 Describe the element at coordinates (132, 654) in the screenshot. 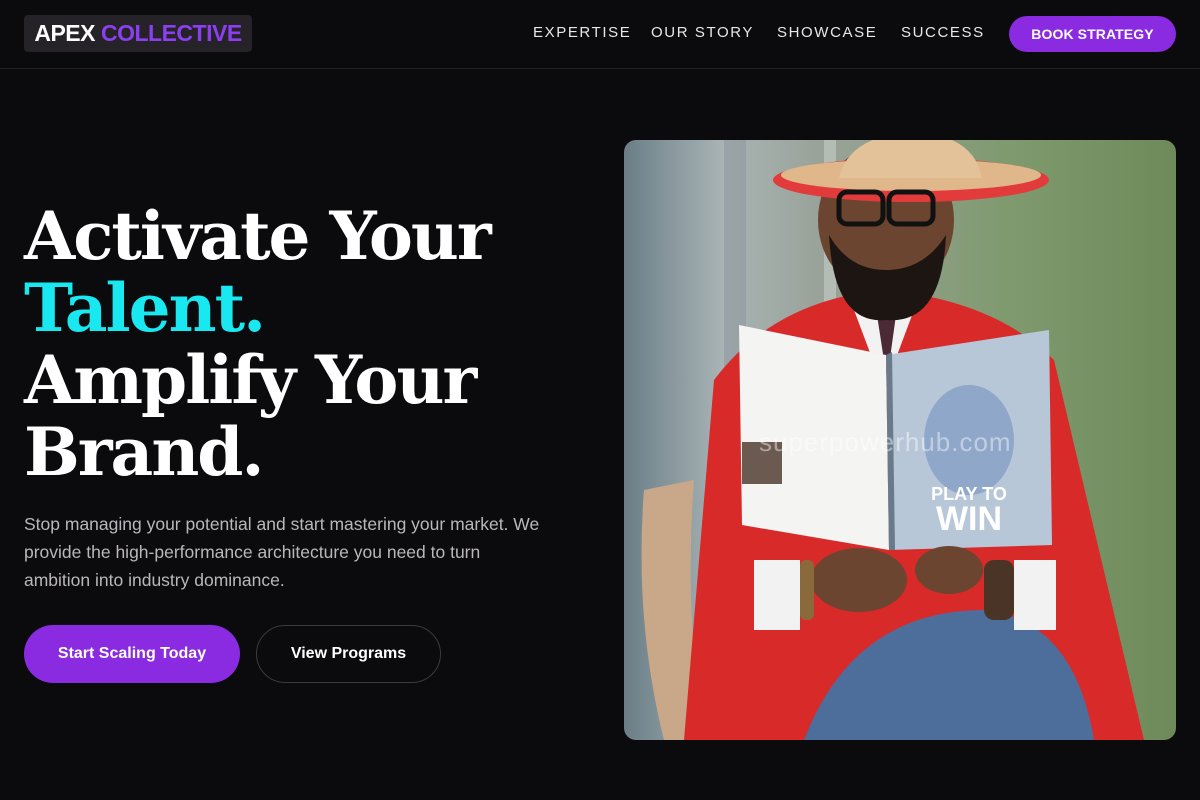

I see `start-scaling-button: Start Scaling Today` at that location.